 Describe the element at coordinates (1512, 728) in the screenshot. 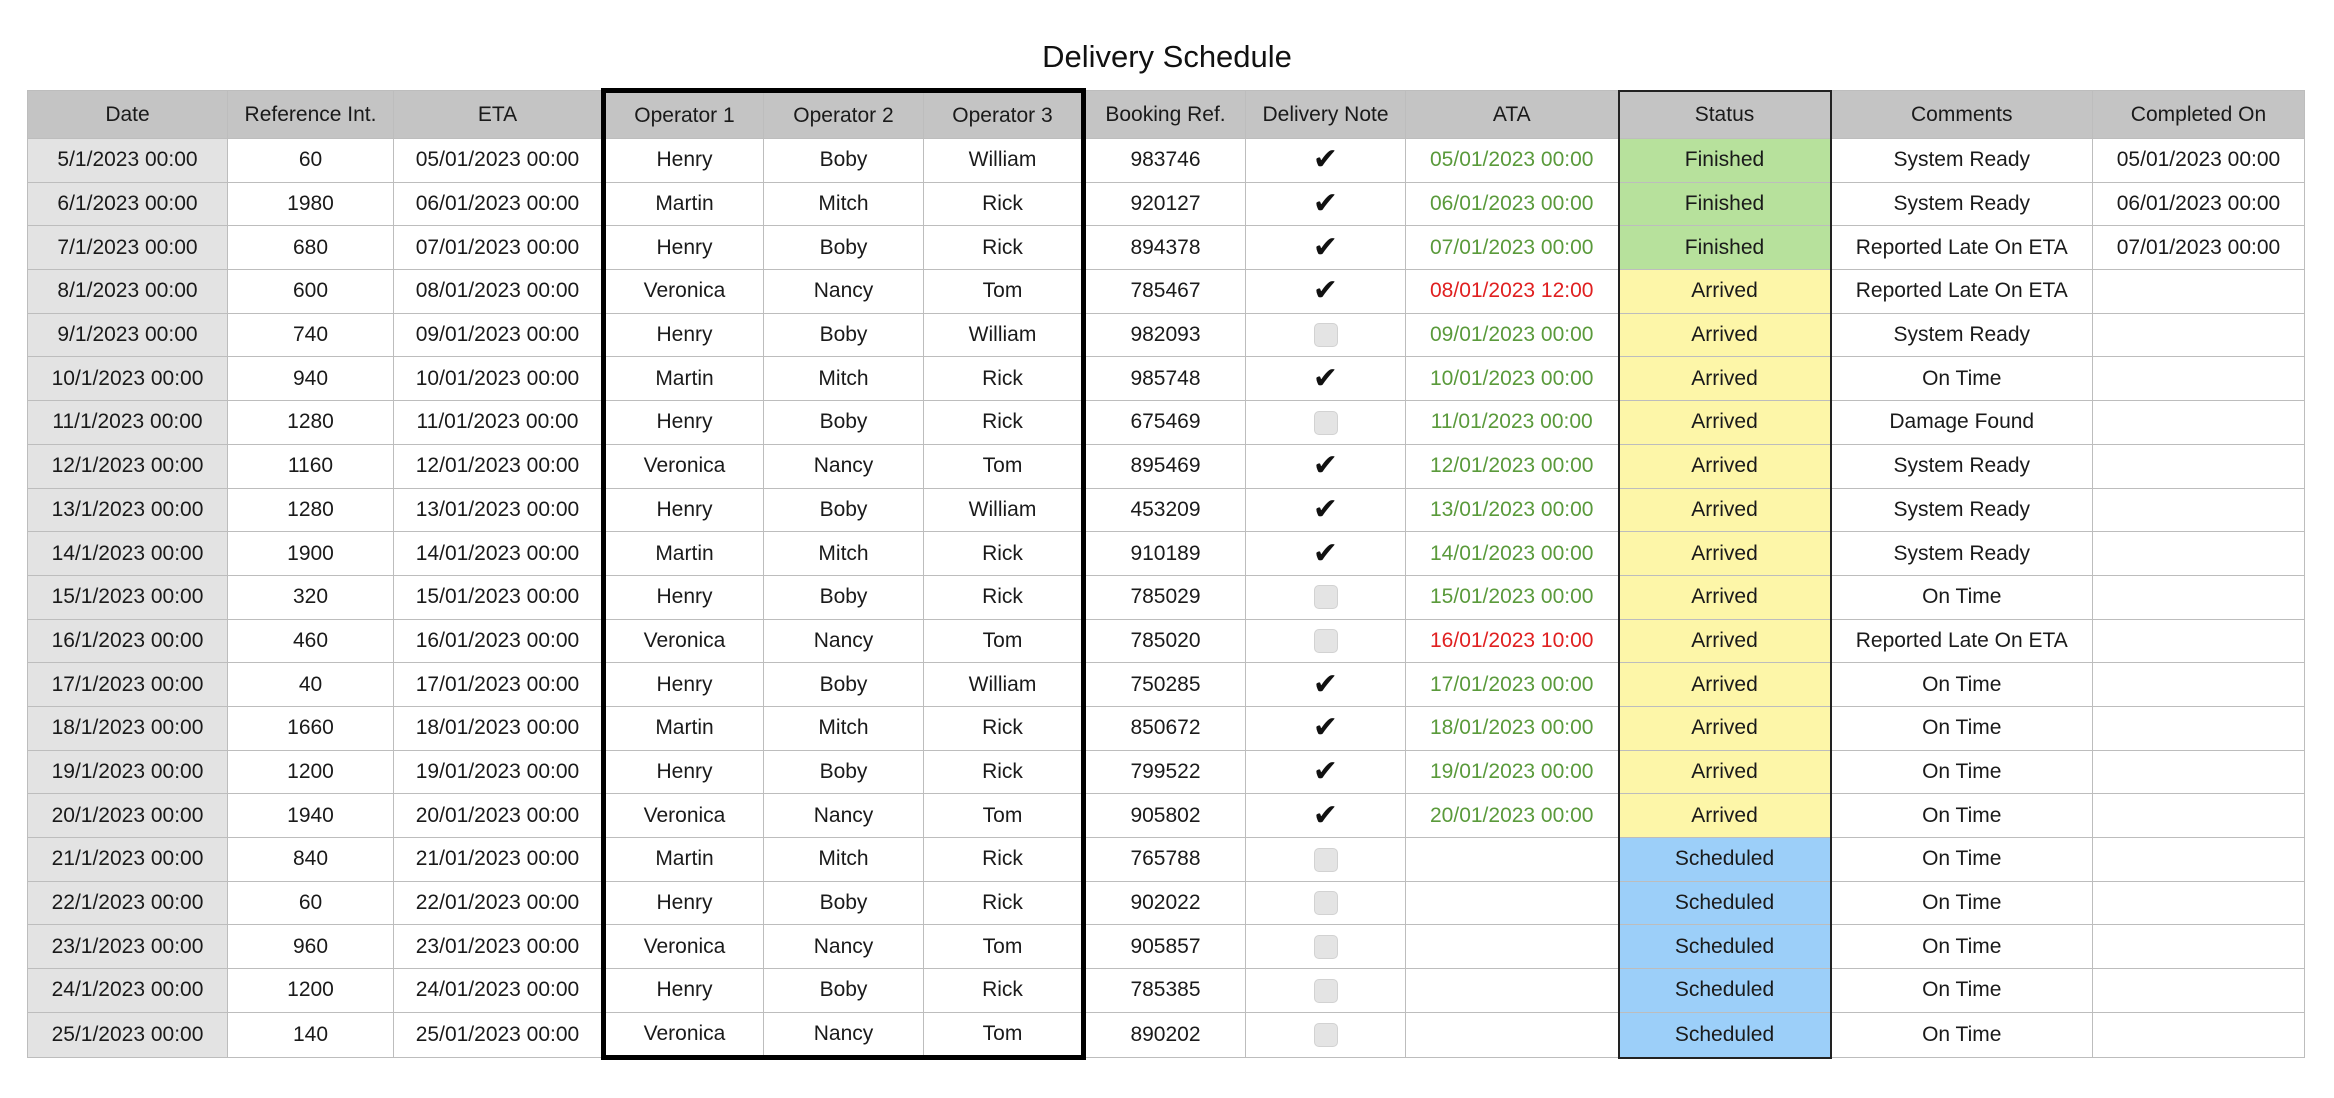

I see `ata-cell: 18/01/2023 00:00` at that location.